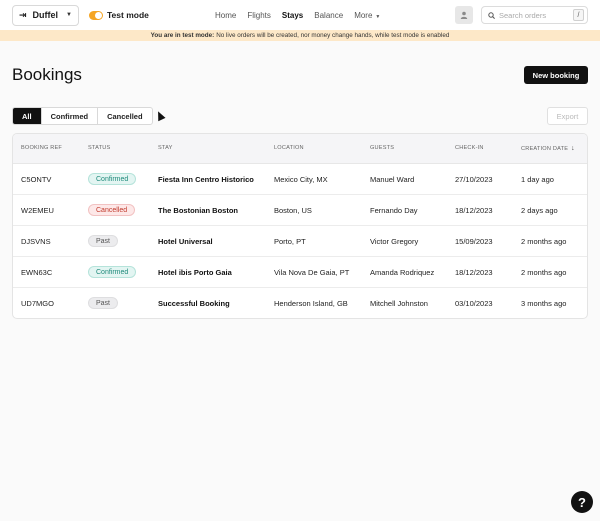  I want to click on new-booking-button: New booking, so click(556, 75).